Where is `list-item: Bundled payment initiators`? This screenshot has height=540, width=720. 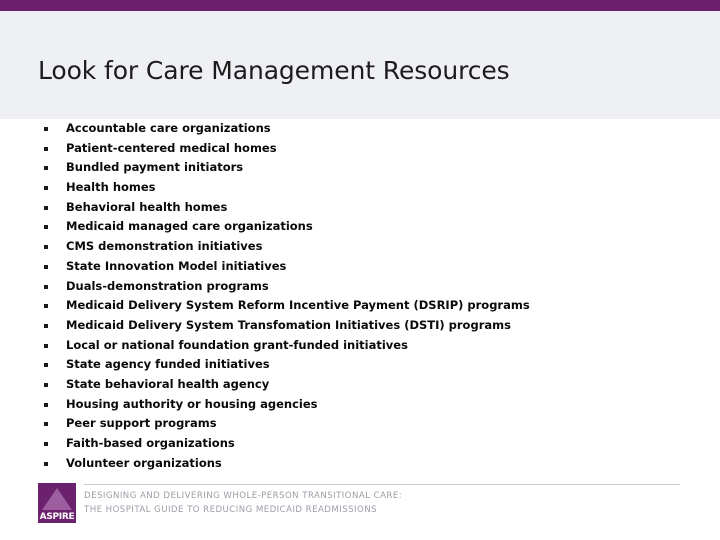
list-item: Bundled payment initiators is located at coordinates (360, 168).